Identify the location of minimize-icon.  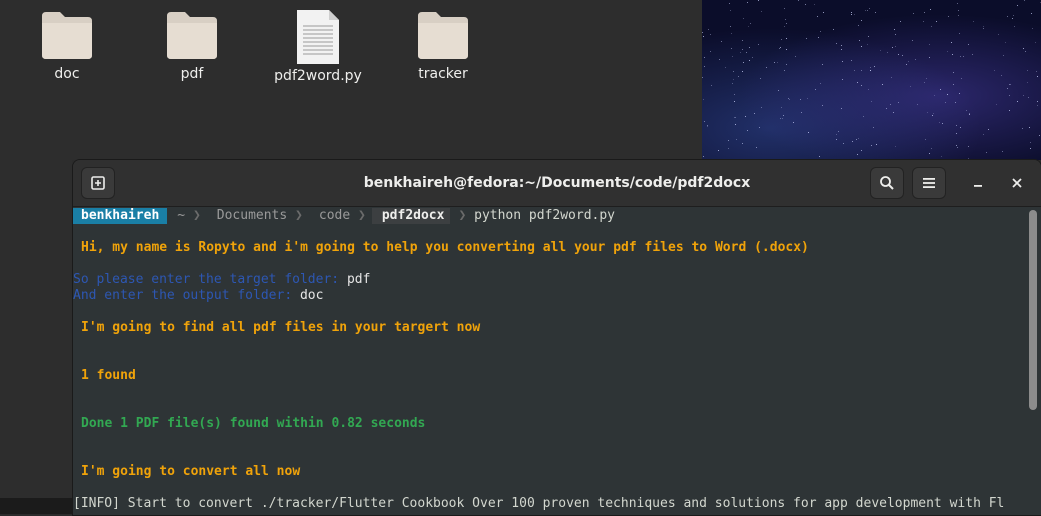
(978, 186).